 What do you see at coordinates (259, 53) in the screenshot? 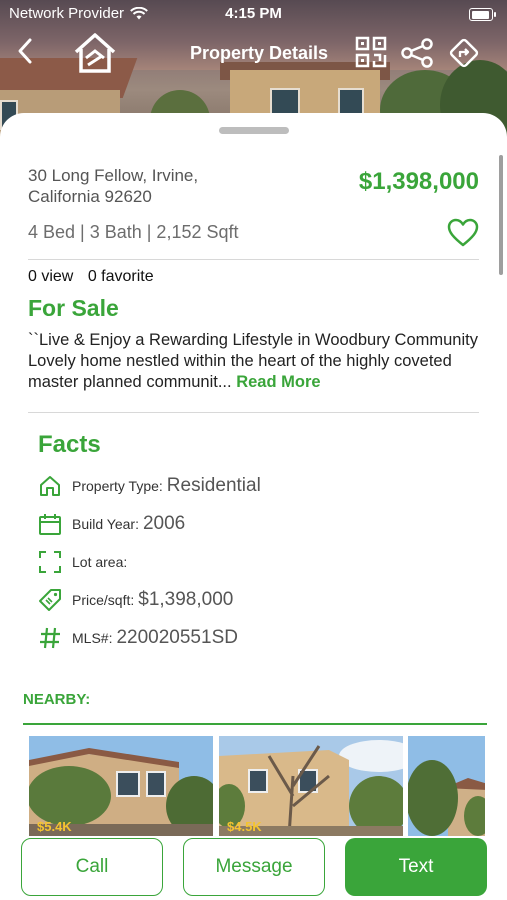
I see `page-title: Property Details` at bounding box center [259, 53].